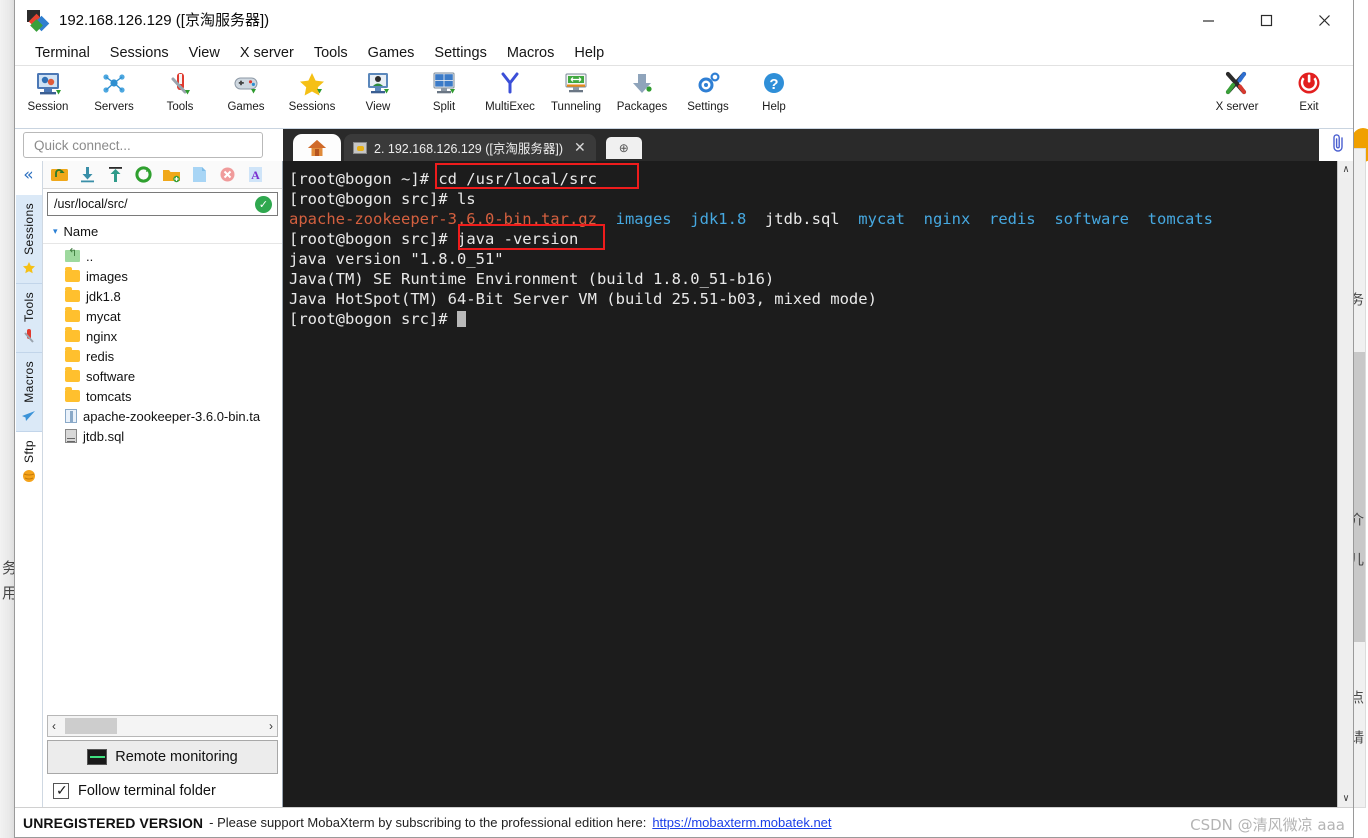 The width and height of the screenshot is (1368, 838). I want to click on list-item: jdk1.8, so click(162, 296).